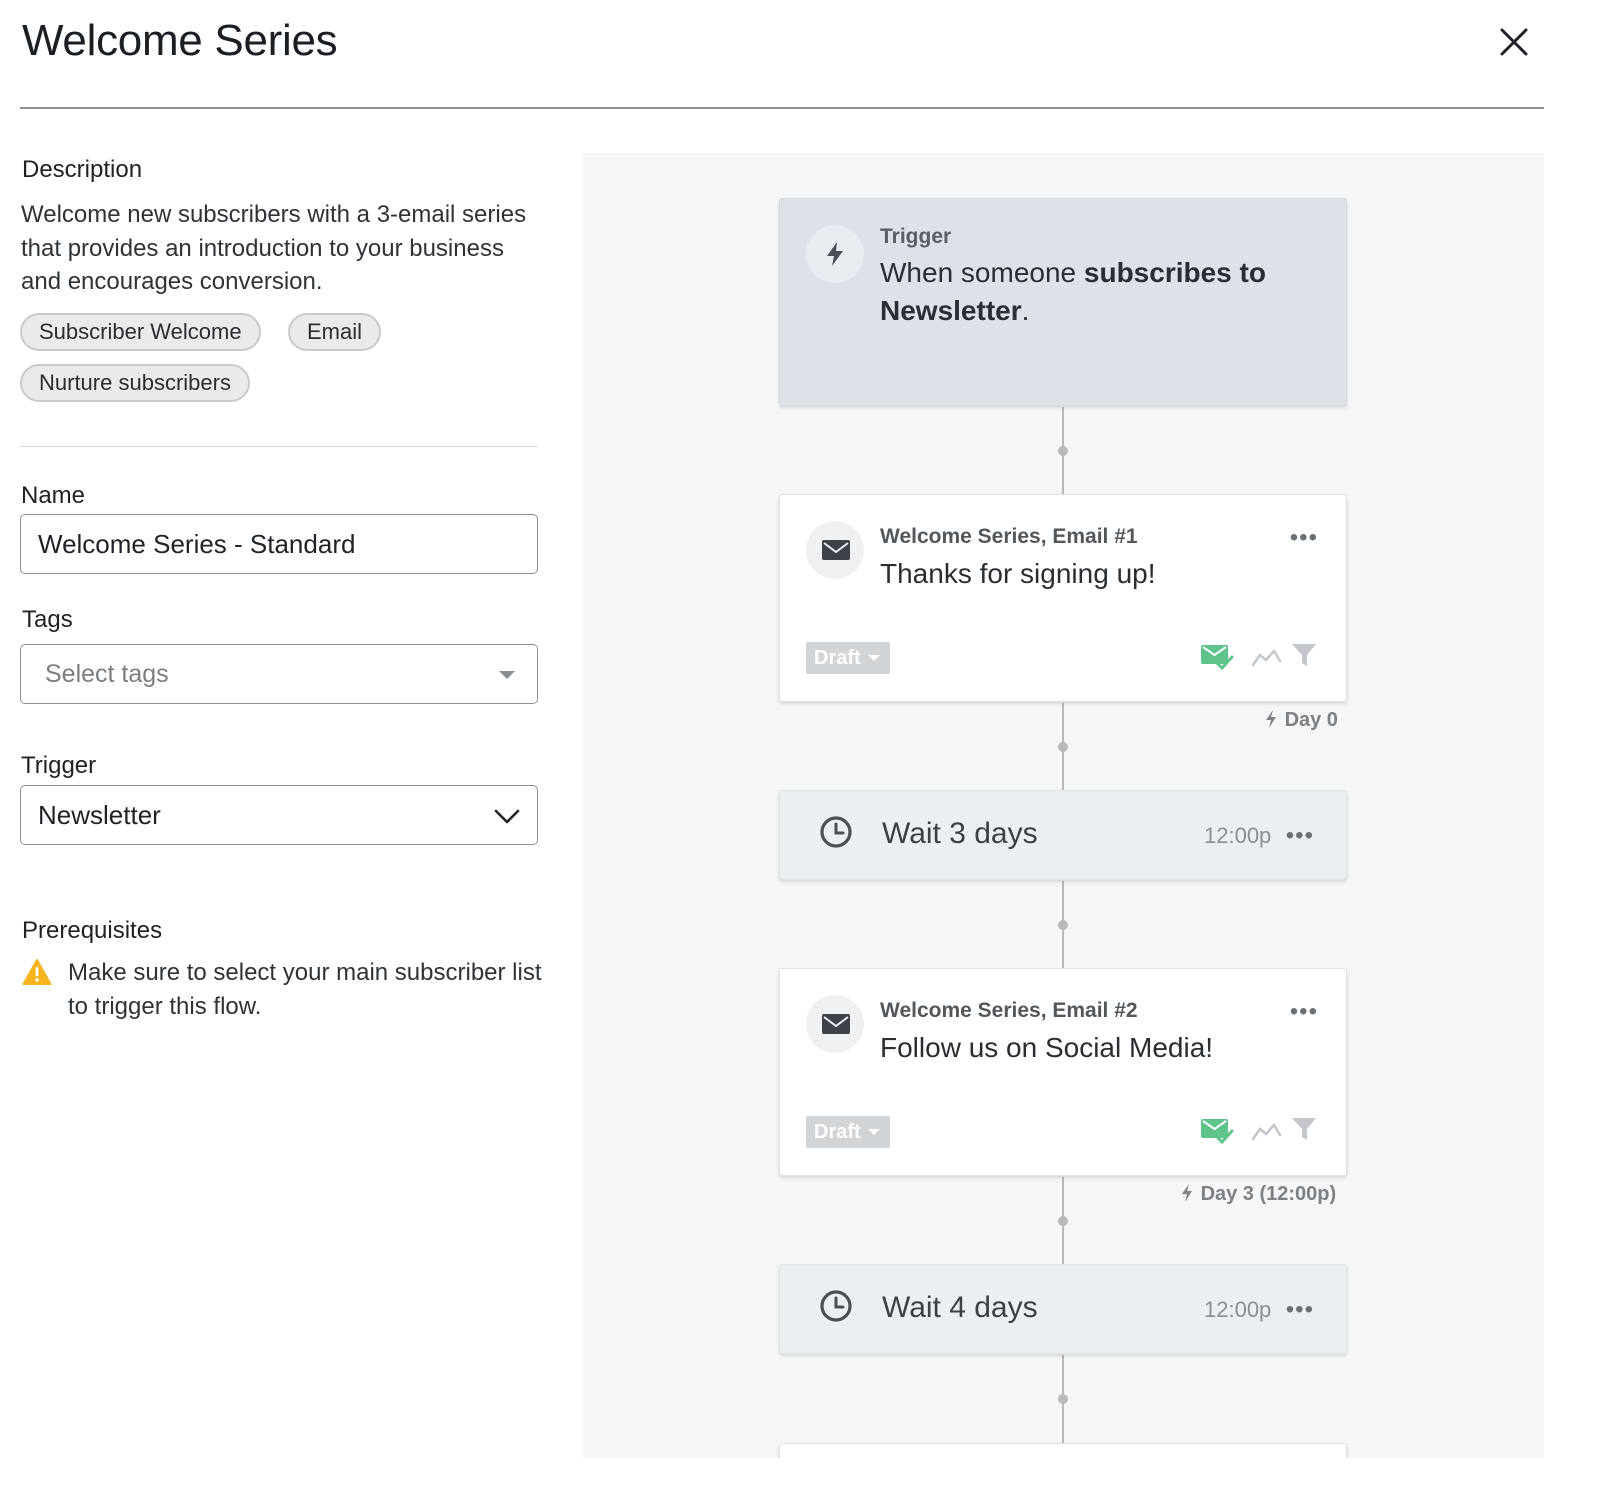 This screenshot has height=1488, width=1600. What do you see at coordinates (1311, 720) in the screenshot?
I see `day-offset-text: Day 0` at bounding box center [1311, 720].